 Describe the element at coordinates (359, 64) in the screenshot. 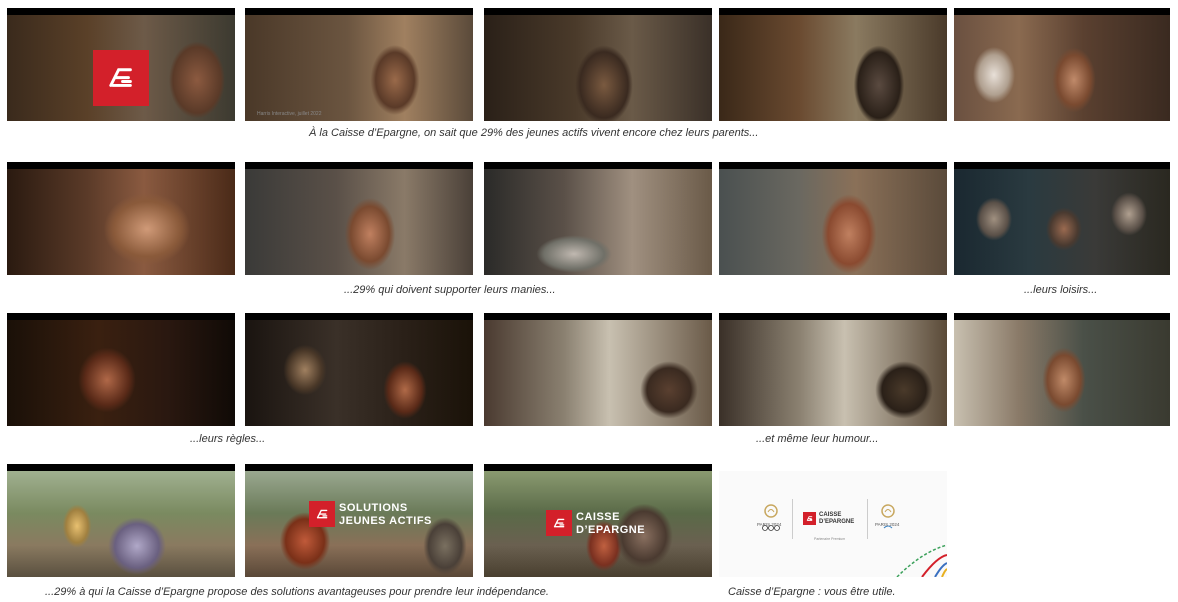

I see `frame-r1-2: Harris Interactive, juillet 2022` at that location.